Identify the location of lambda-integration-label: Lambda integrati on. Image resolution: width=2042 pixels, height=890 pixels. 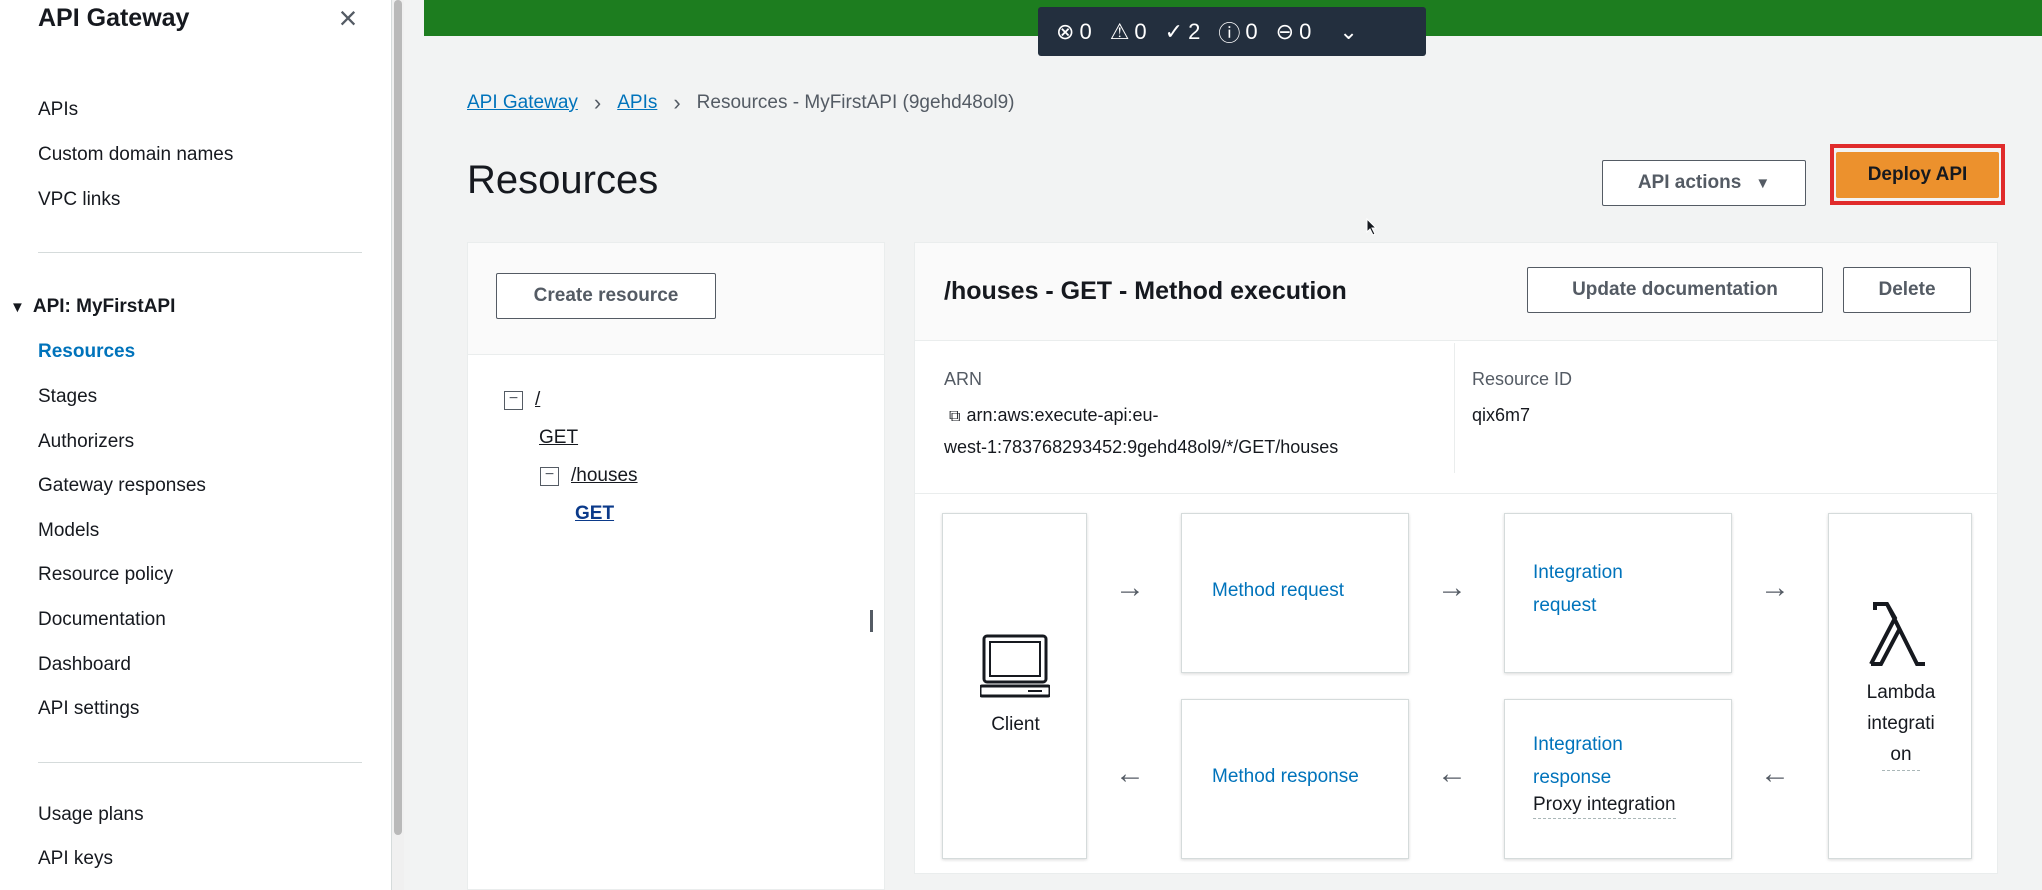
(1901, 724).